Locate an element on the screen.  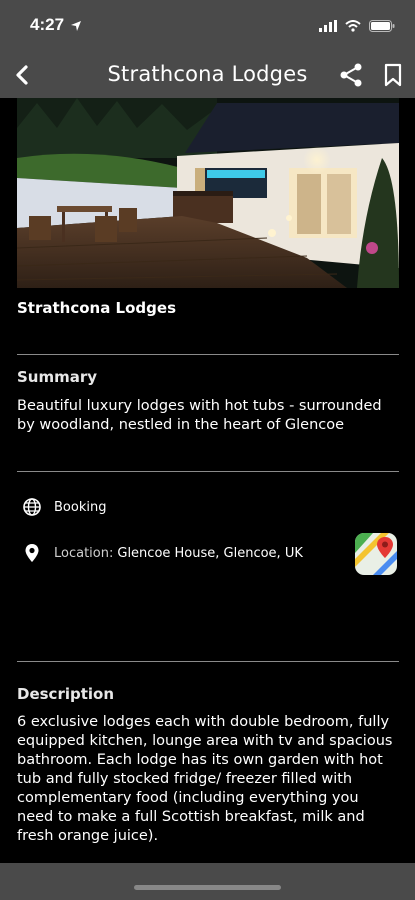
summary-title: Summary is located at coordinates (57, 377).